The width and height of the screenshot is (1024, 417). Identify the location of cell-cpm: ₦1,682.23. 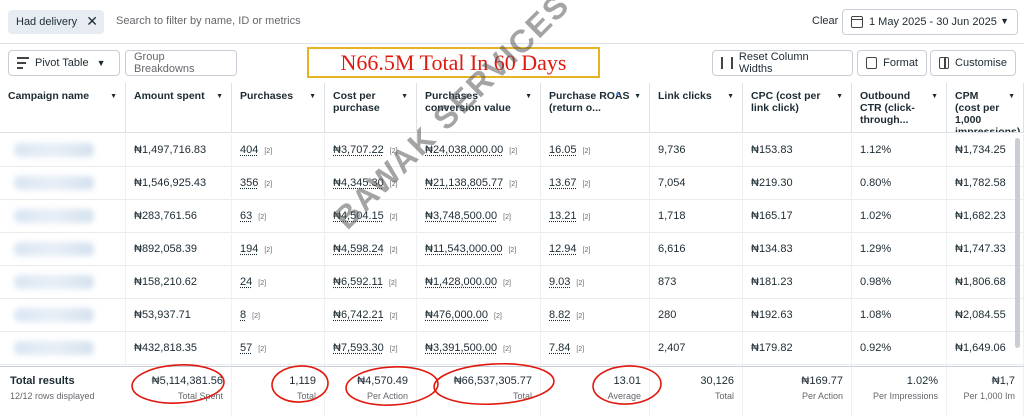
(985, 216).